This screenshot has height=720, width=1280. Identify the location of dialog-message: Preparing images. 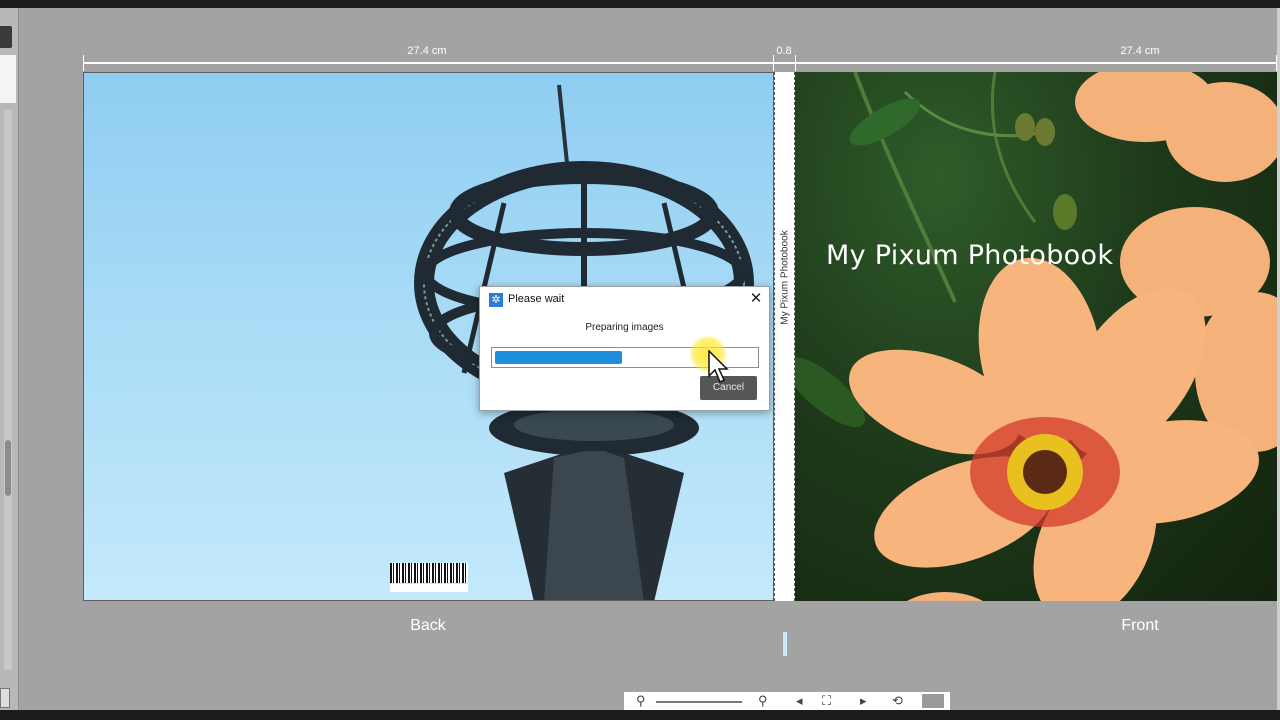
(624, 327).